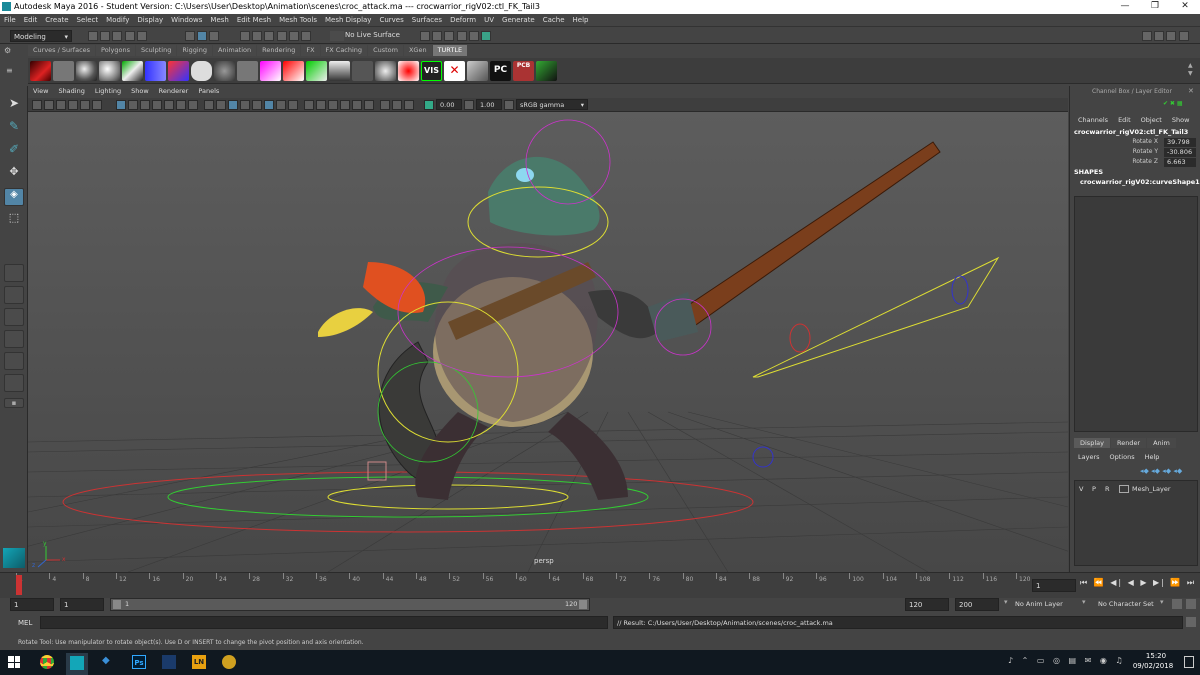  Describe the element at coordinates (1136, 163) in the screenshot. I see `channel-row: Rotate Z 6.663` at that location.